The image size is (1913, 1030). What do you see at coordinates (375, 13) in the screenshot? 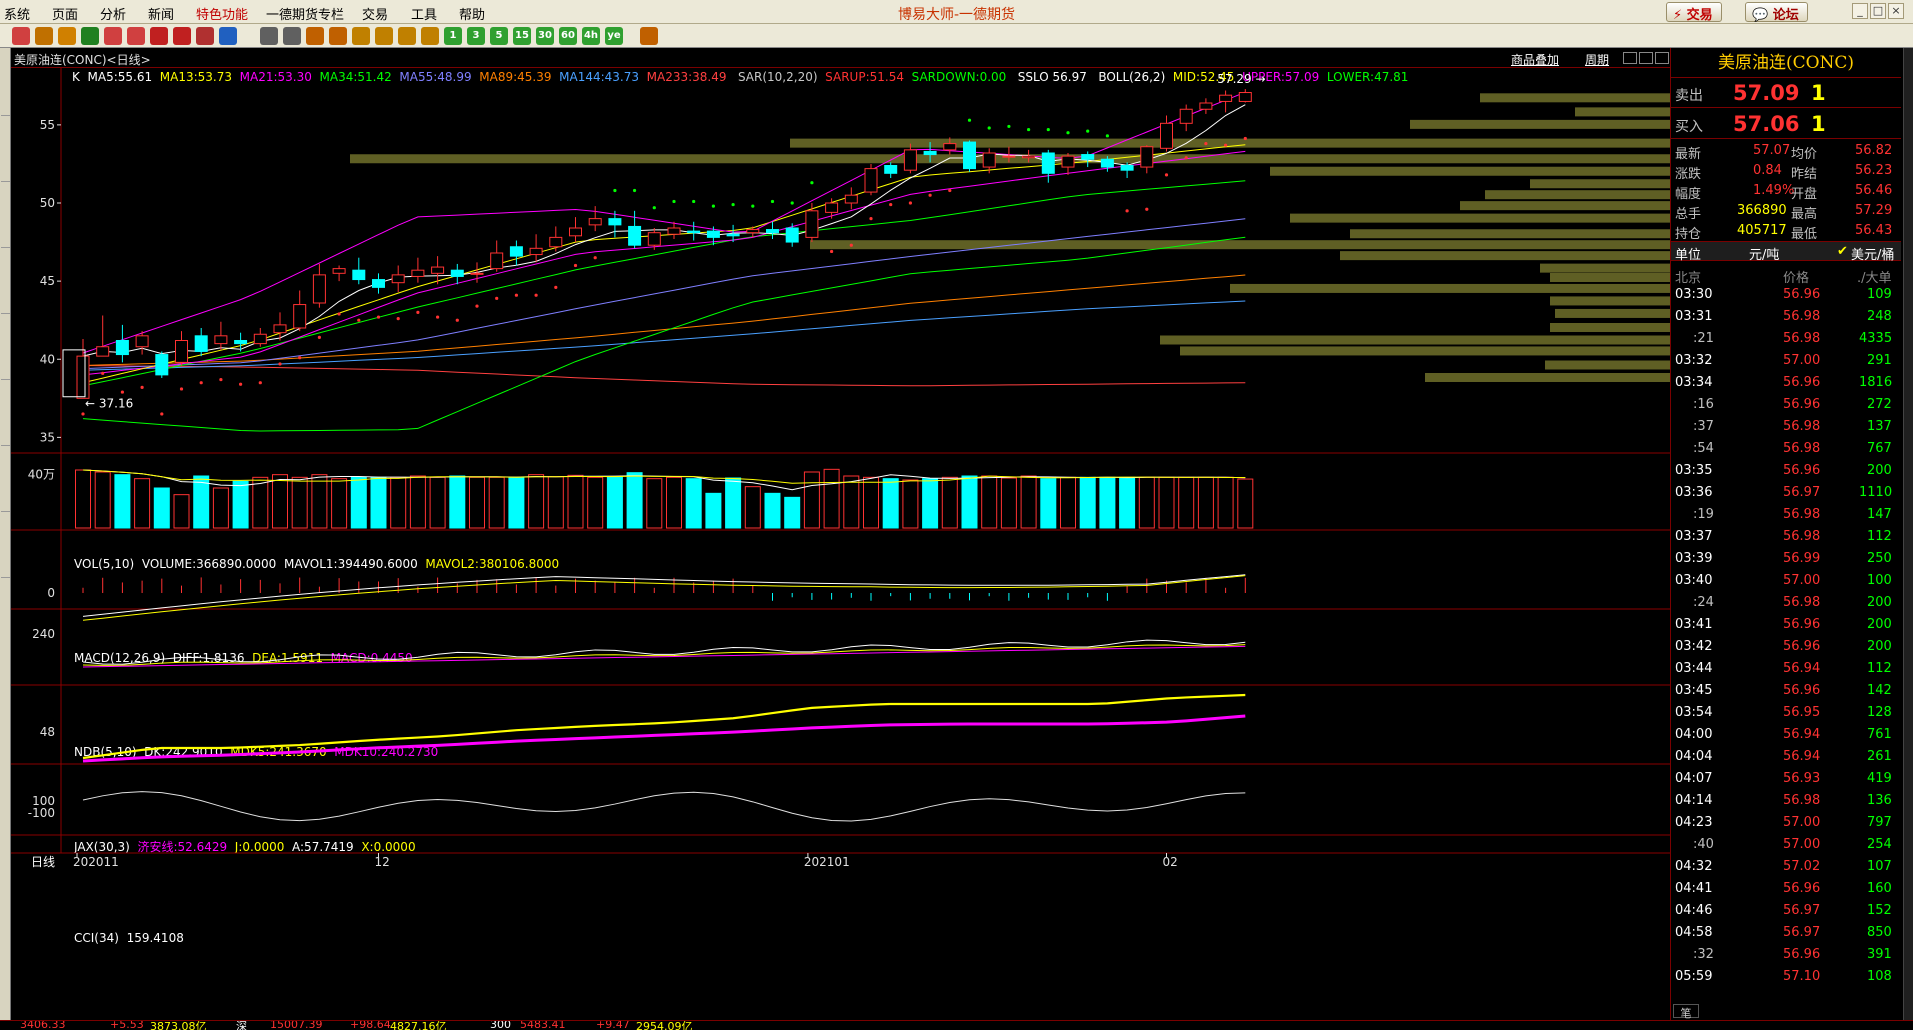
I see `menu-trade: 交易` at bounding box center [375, 13].